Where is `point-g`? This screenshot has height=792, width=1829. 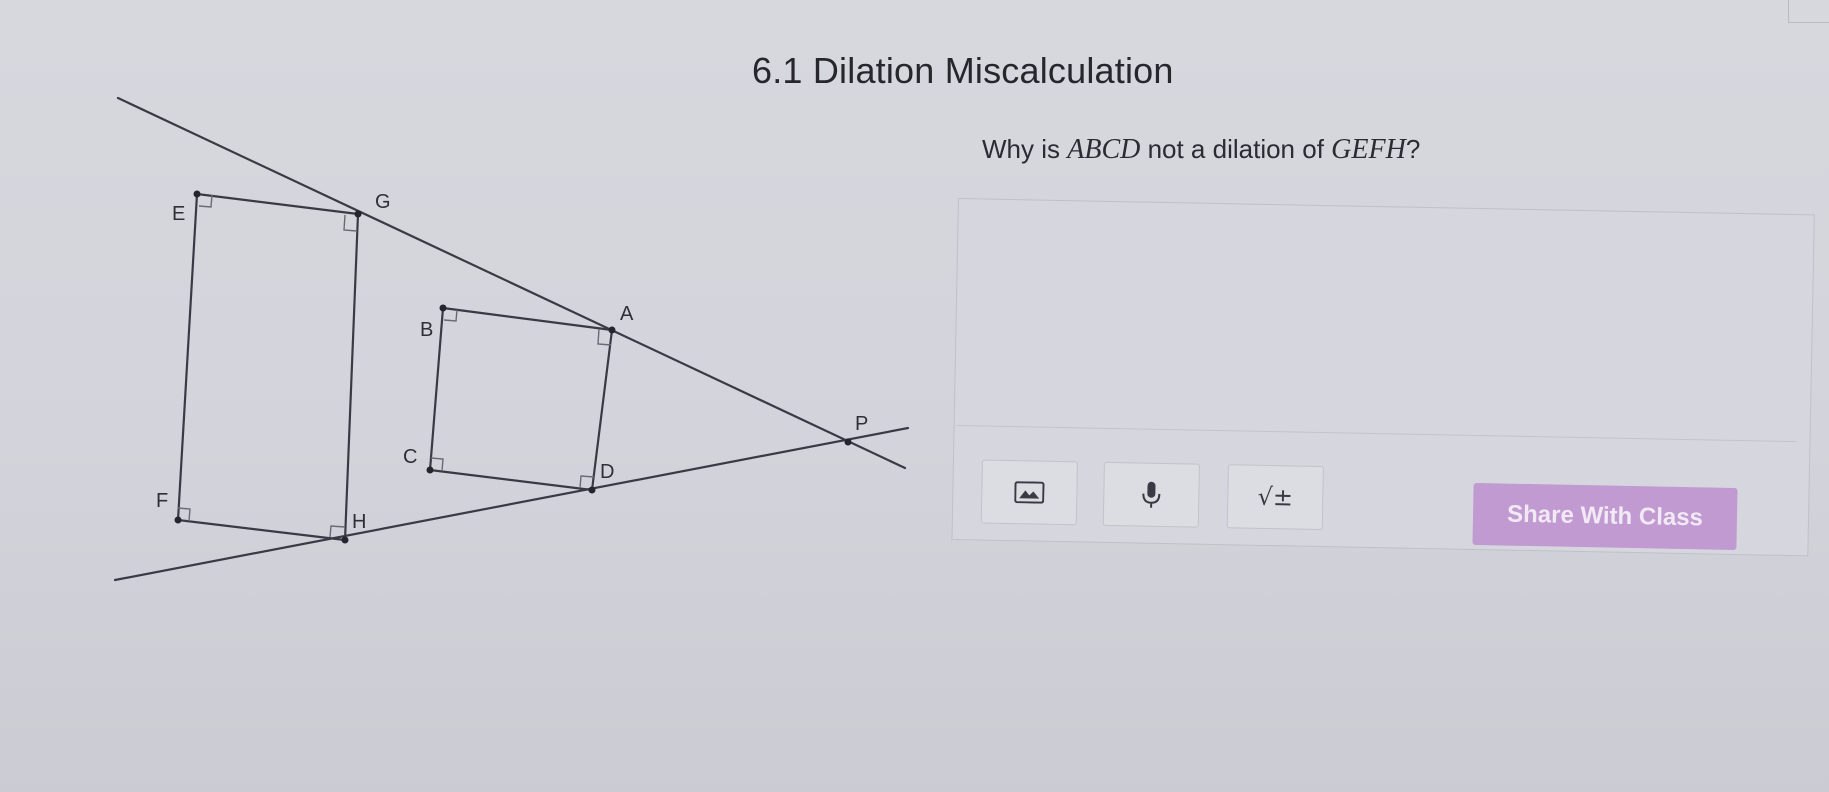 point-g is located at coordinates (358, 214).